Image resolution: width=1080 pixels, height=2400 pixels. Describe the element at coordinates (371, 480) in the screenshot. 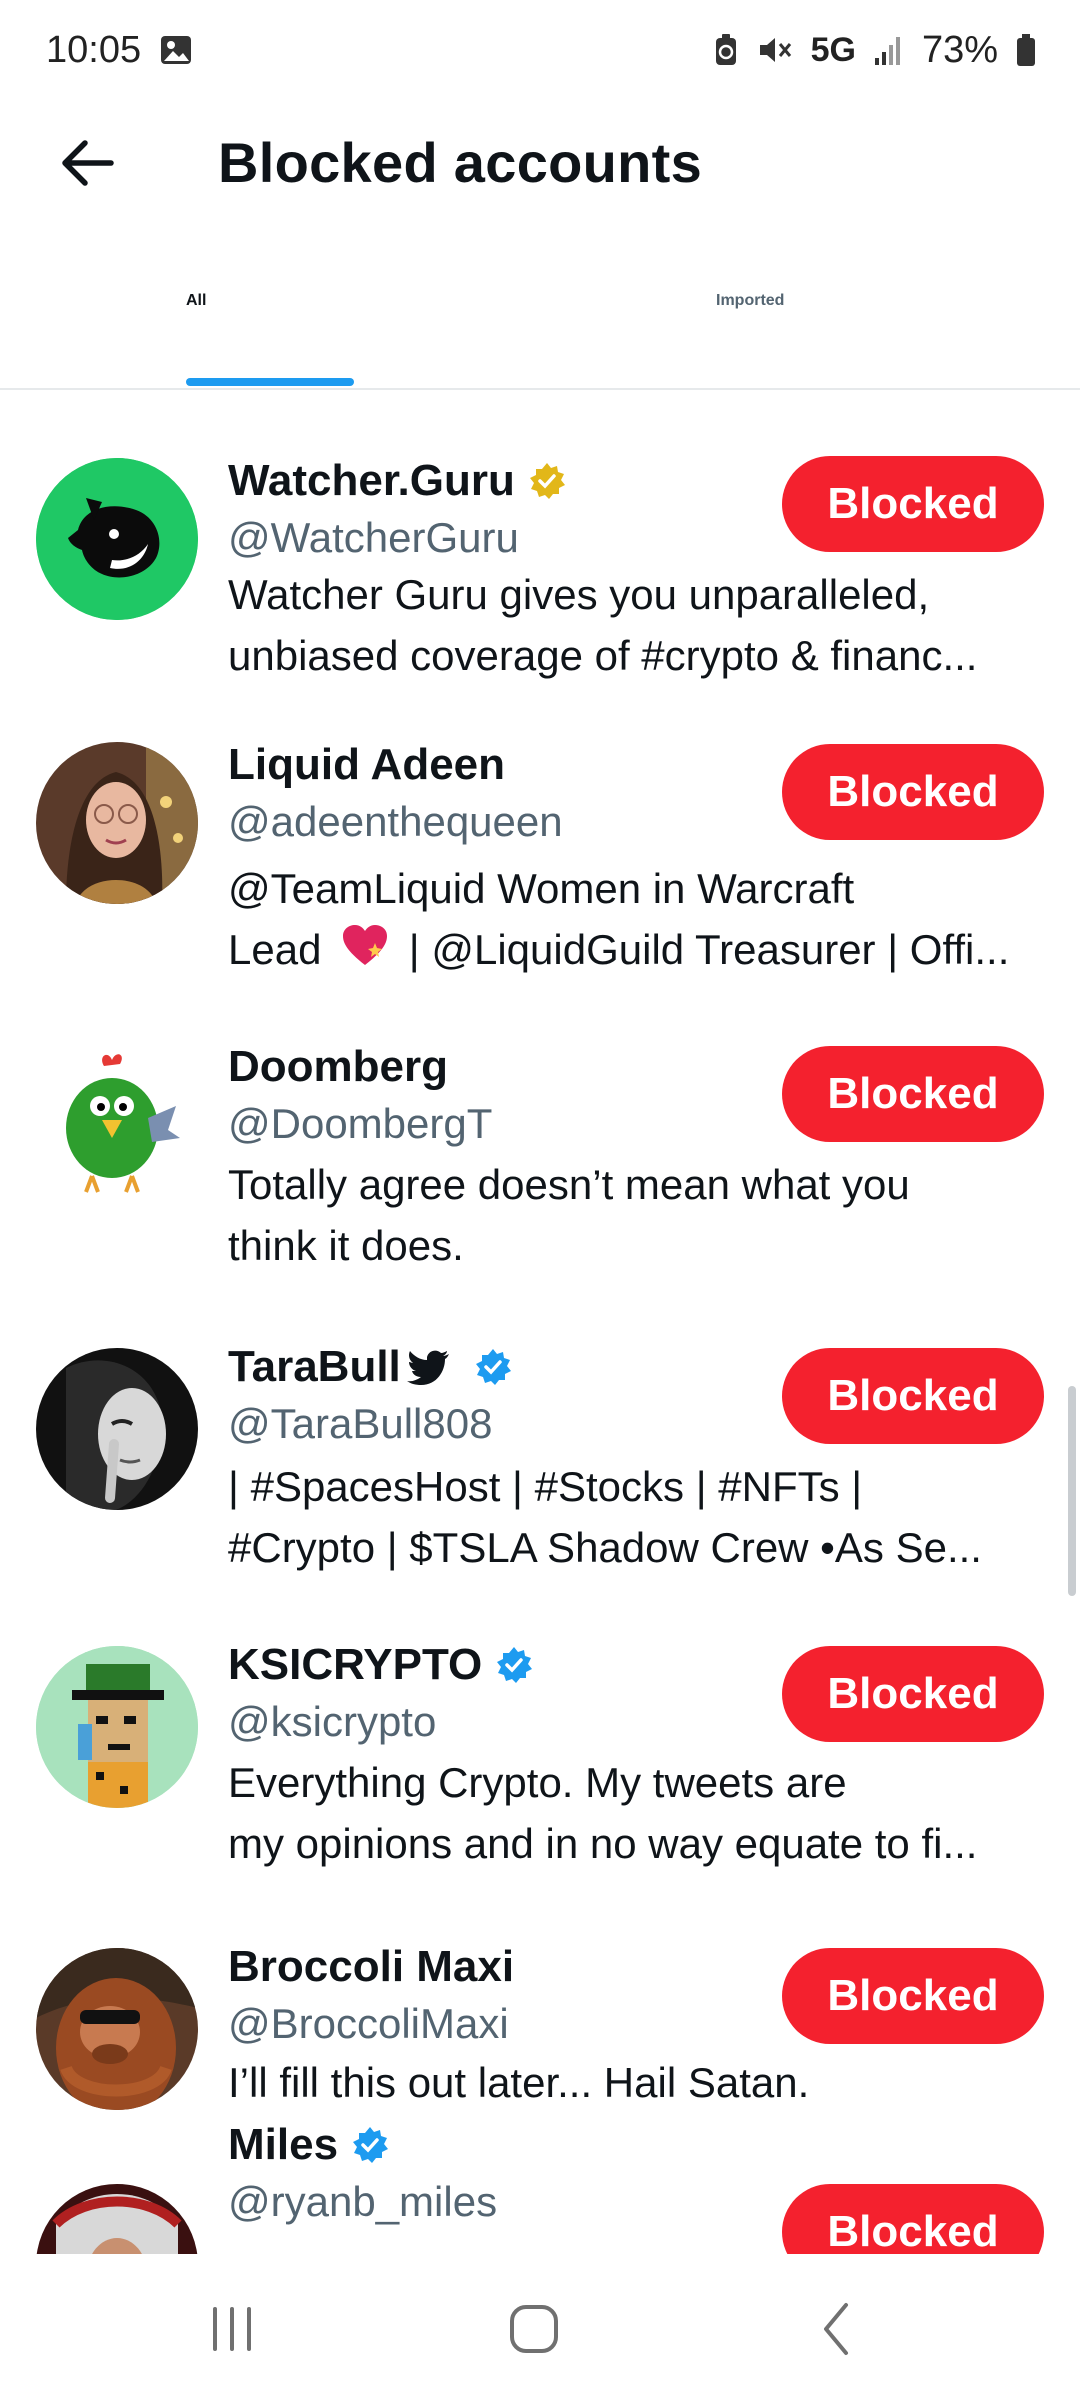

I see `account-name: Watcher.Guru` at that location.